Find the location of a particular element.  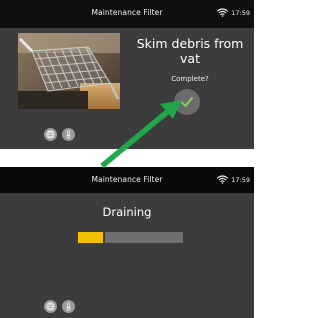

confirm-button is located at coordinates (187, 102).